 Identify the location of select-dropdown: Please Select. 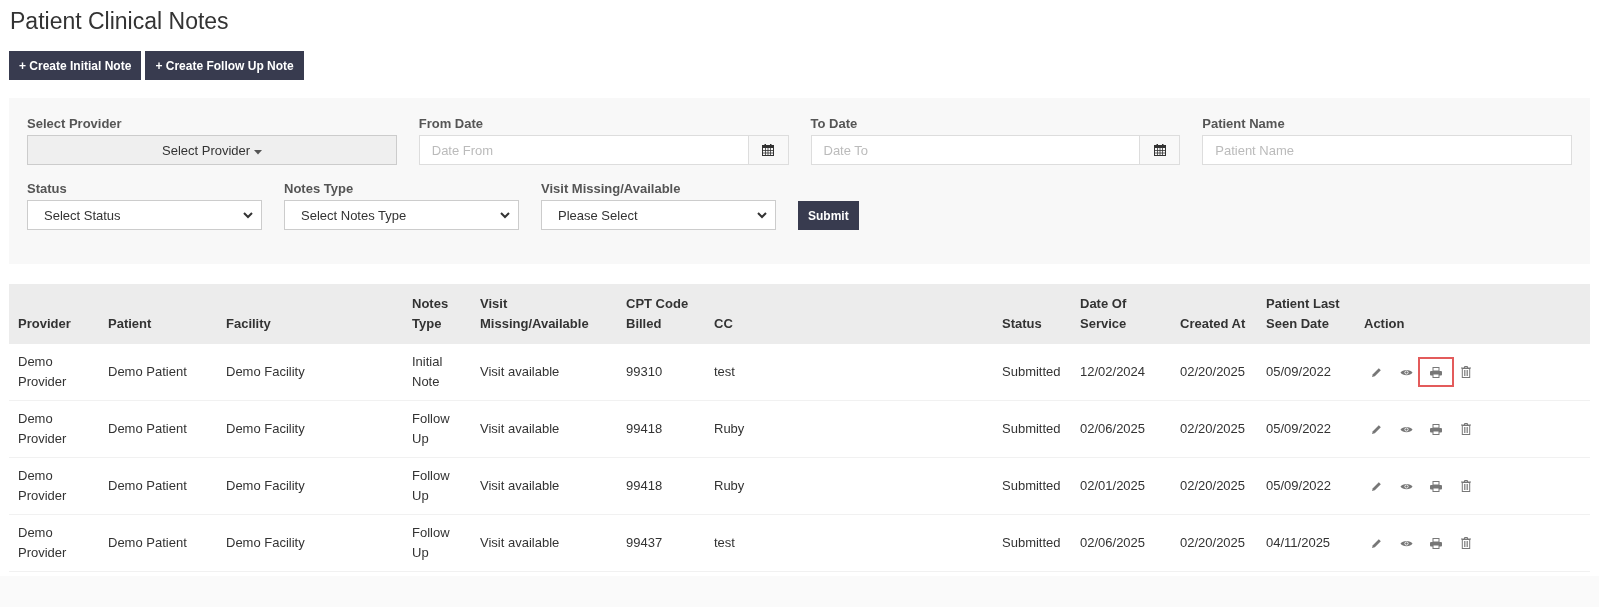
(658, 215).